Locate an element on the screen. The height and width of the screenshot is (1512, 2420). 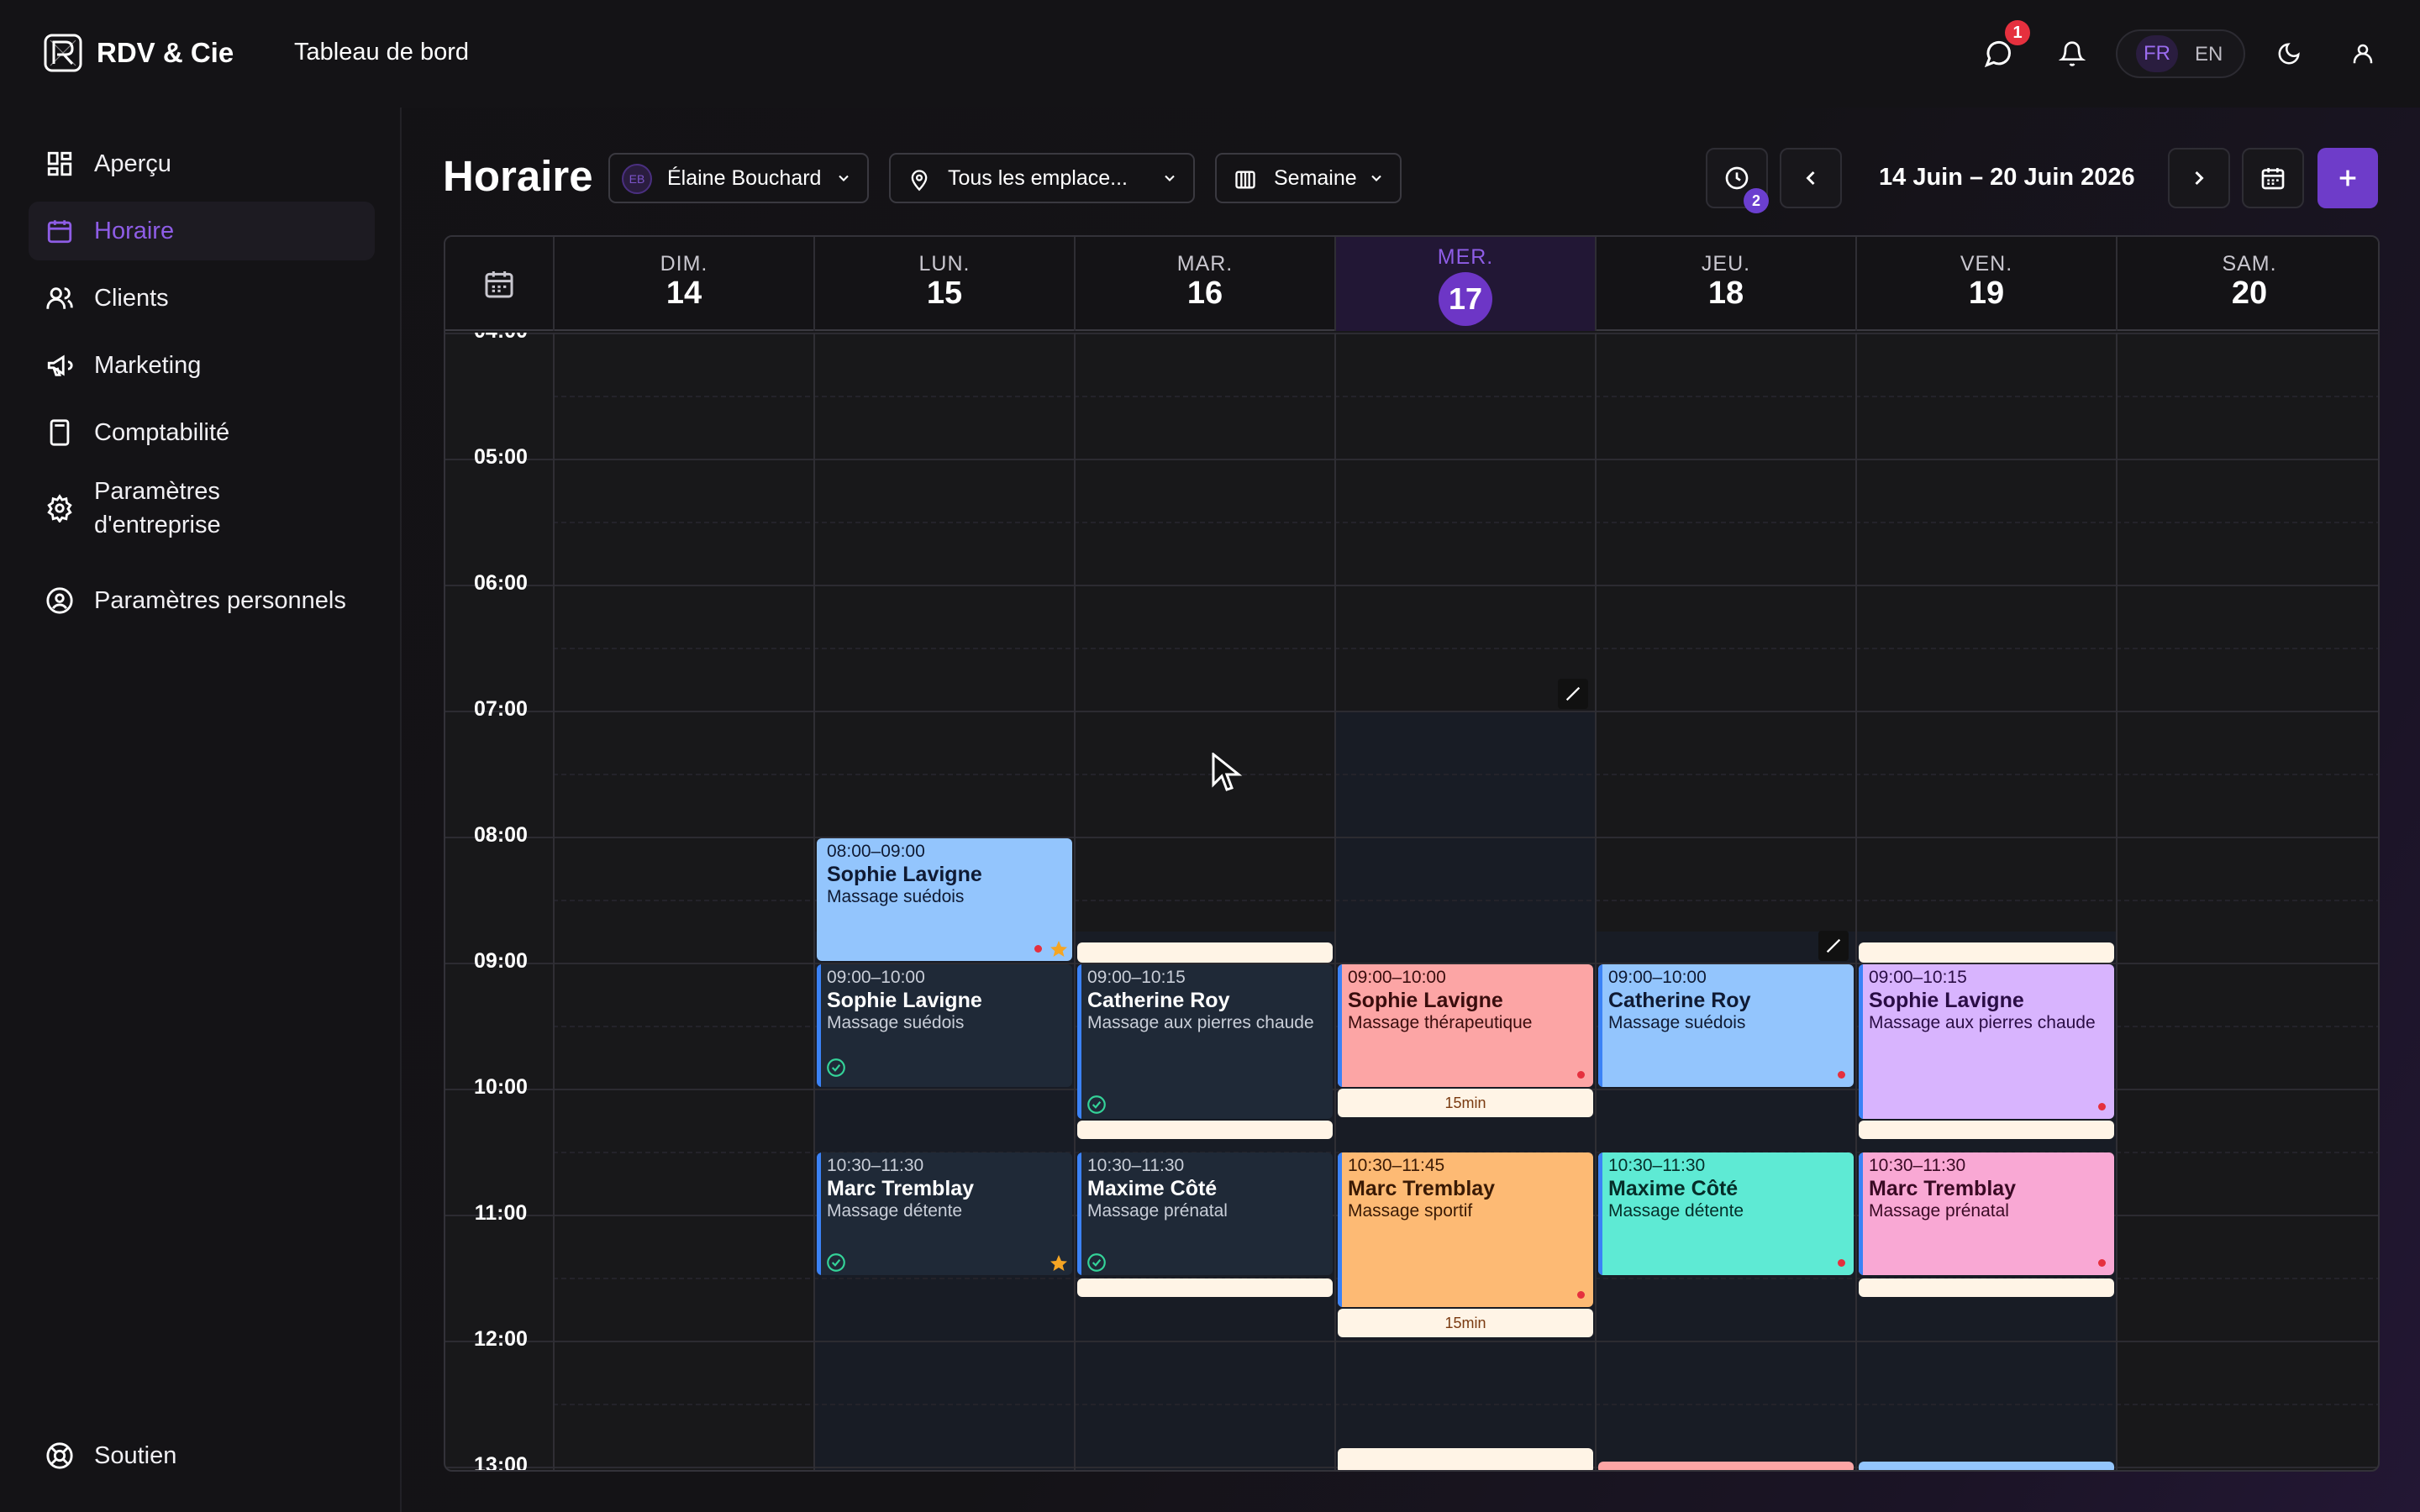
schedule-title: Horaire is located at coordinates (518, 176).